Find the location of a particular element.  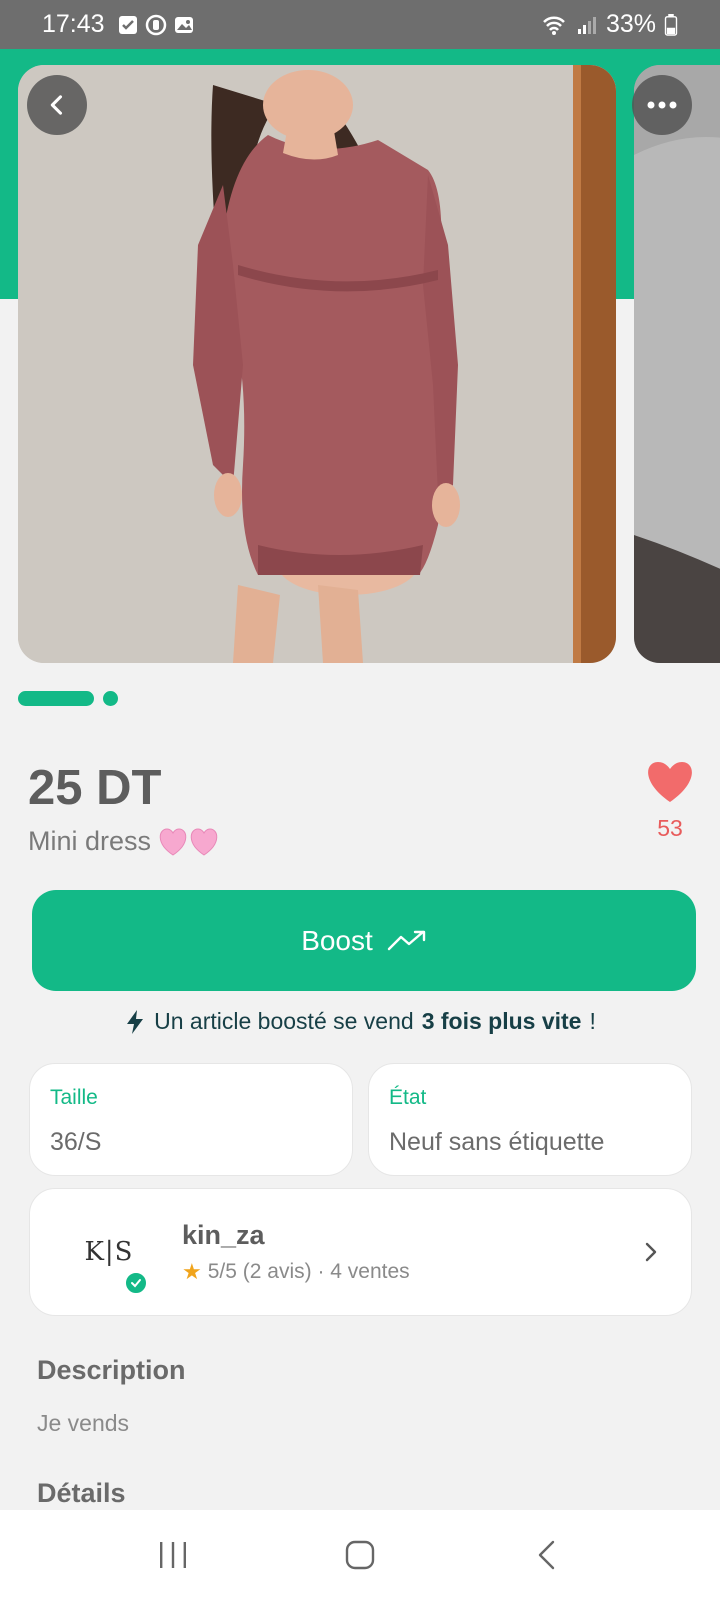

size-card: Taille 36/S is located at coordinates (191, 1119).